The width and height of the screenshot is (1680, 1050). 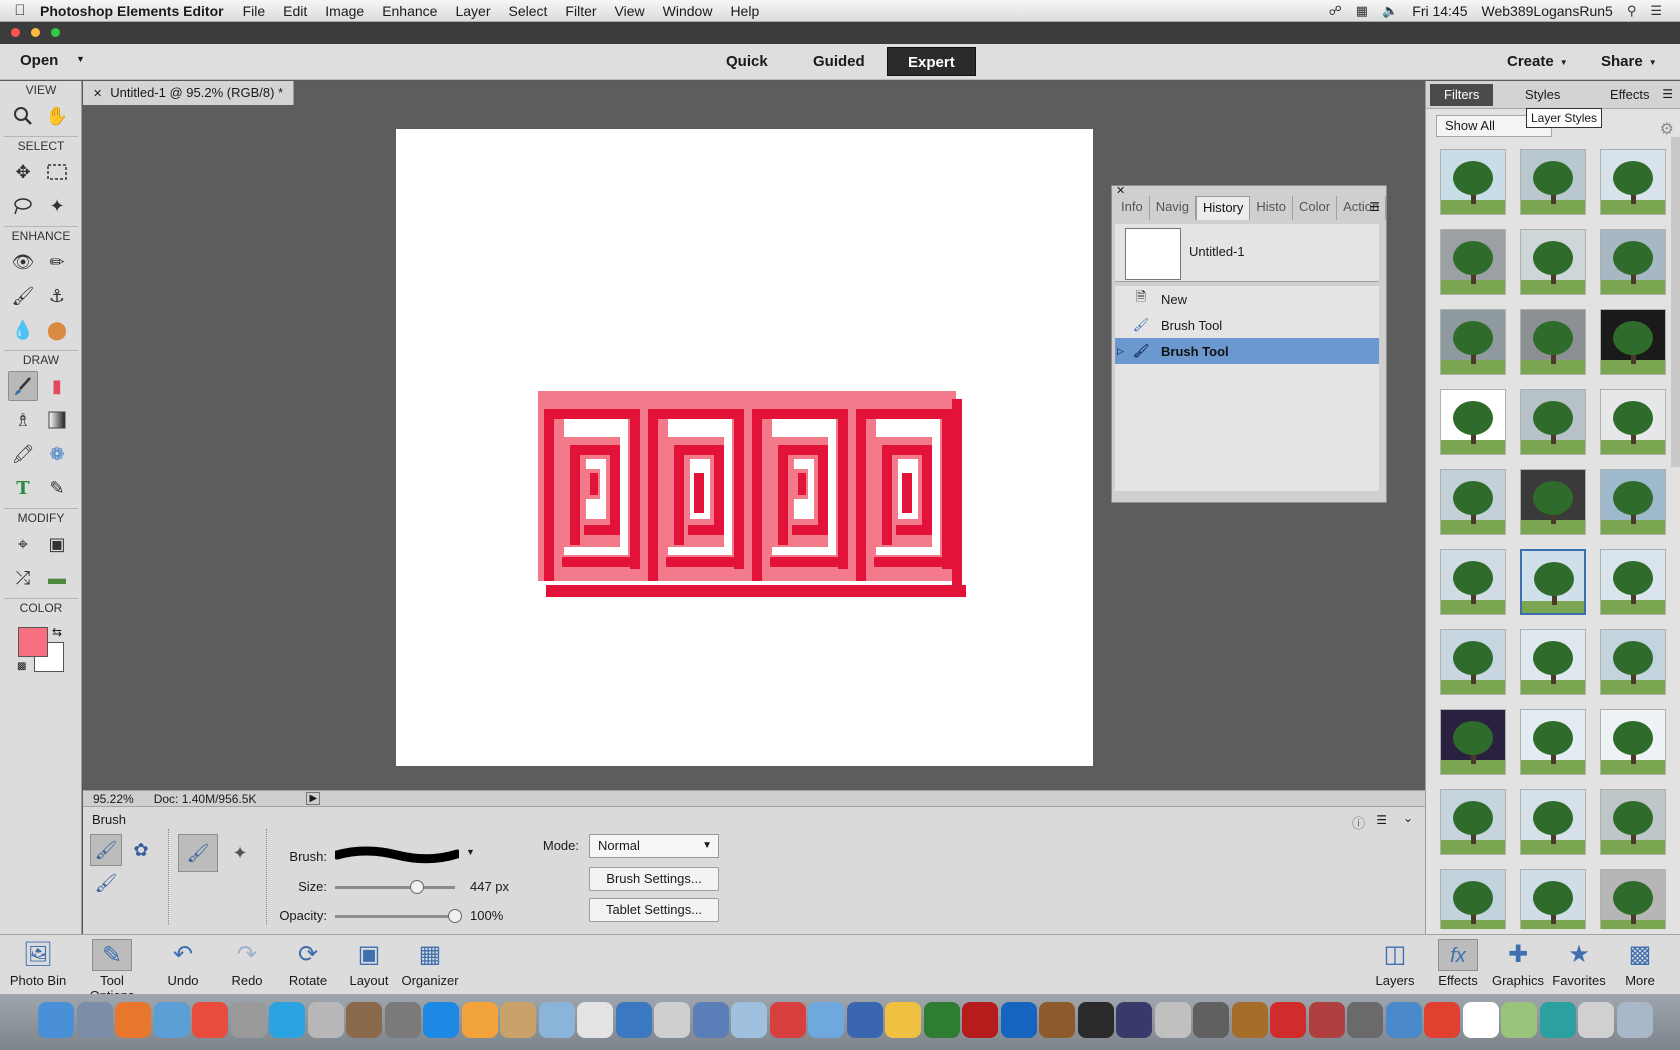 I want to click on color-replacement-brush-icon: 🖌, so click(x=106, y=883).